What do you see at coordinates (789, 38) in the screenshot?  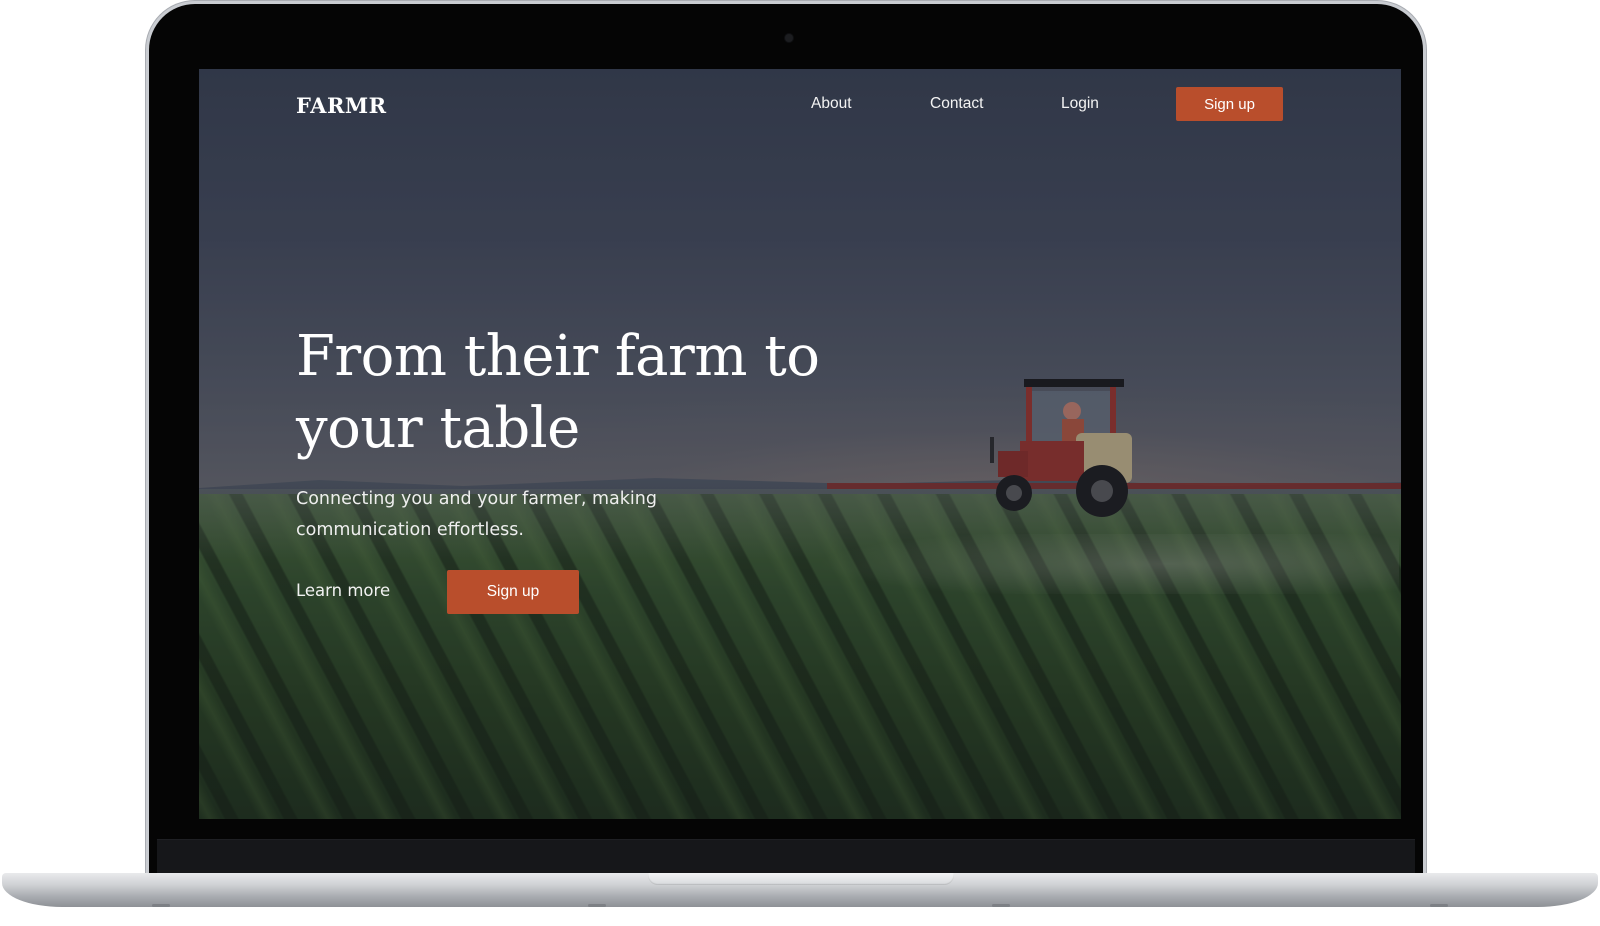 I see `camera-dot-icon` at bounding box center [789, 38].